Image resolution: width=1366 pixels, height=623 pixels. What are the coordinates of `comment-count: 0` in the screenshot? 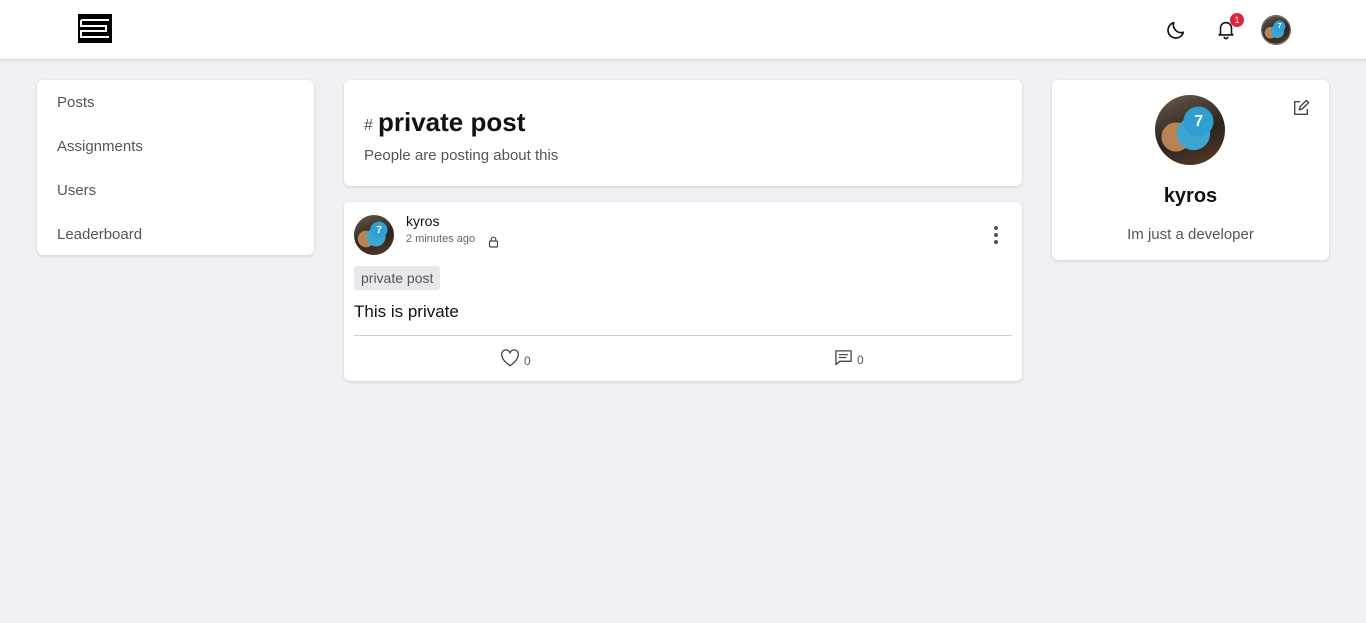 It's located at (860, 360).